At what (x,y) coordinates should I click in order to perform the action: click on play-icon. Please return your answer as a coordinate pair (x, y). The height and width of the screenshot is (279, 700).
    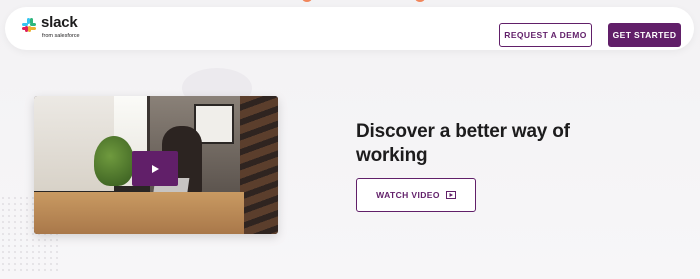
    Looking at the image, I should click on (155, 168).